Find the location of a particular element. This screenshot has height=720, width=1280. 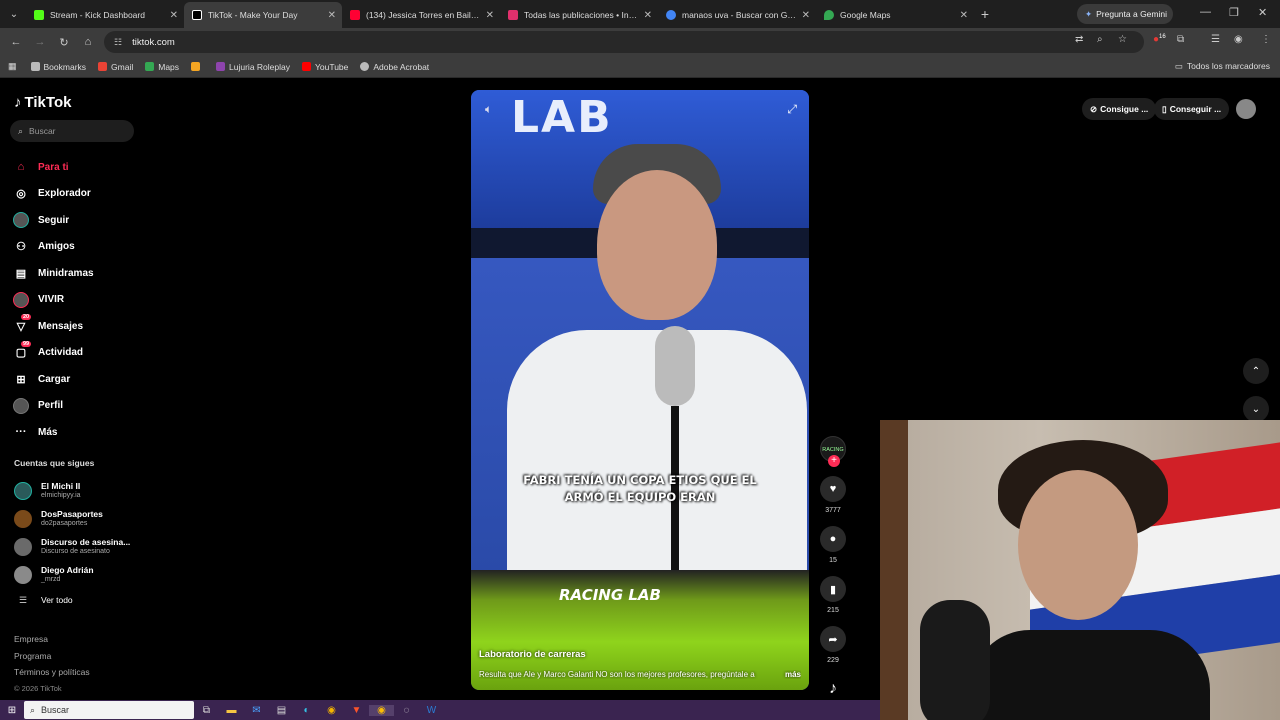

following-account: El Michi II elmichipyy.ia is located at coordinates (84, 491).